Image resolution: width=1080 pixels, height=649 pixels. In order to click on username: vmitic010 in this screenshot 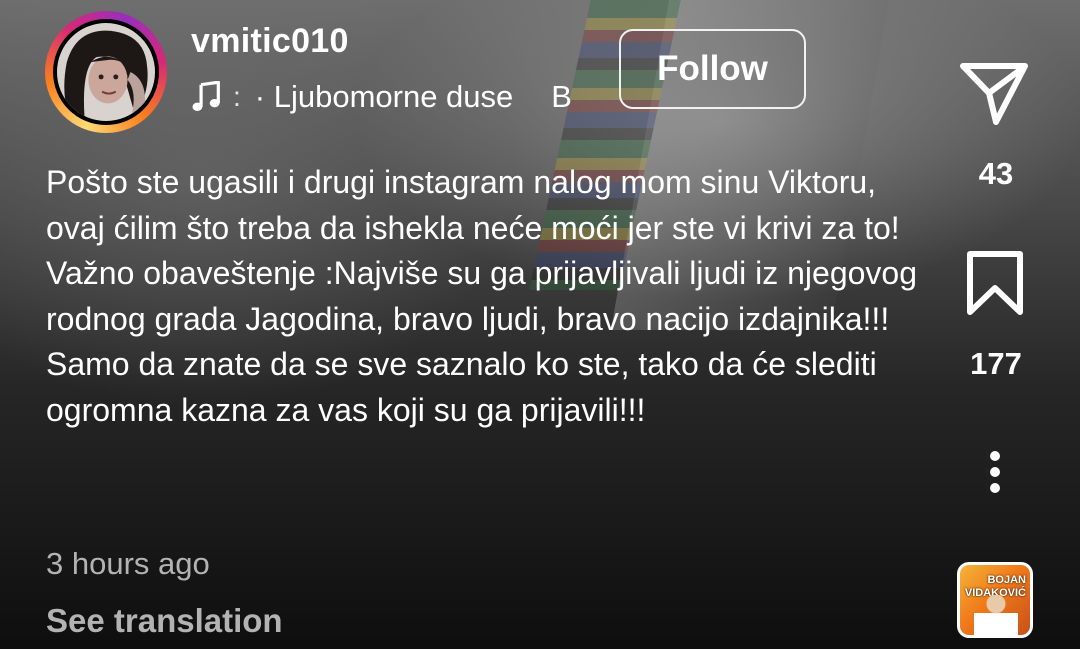, I will do `click(270, 41)`.